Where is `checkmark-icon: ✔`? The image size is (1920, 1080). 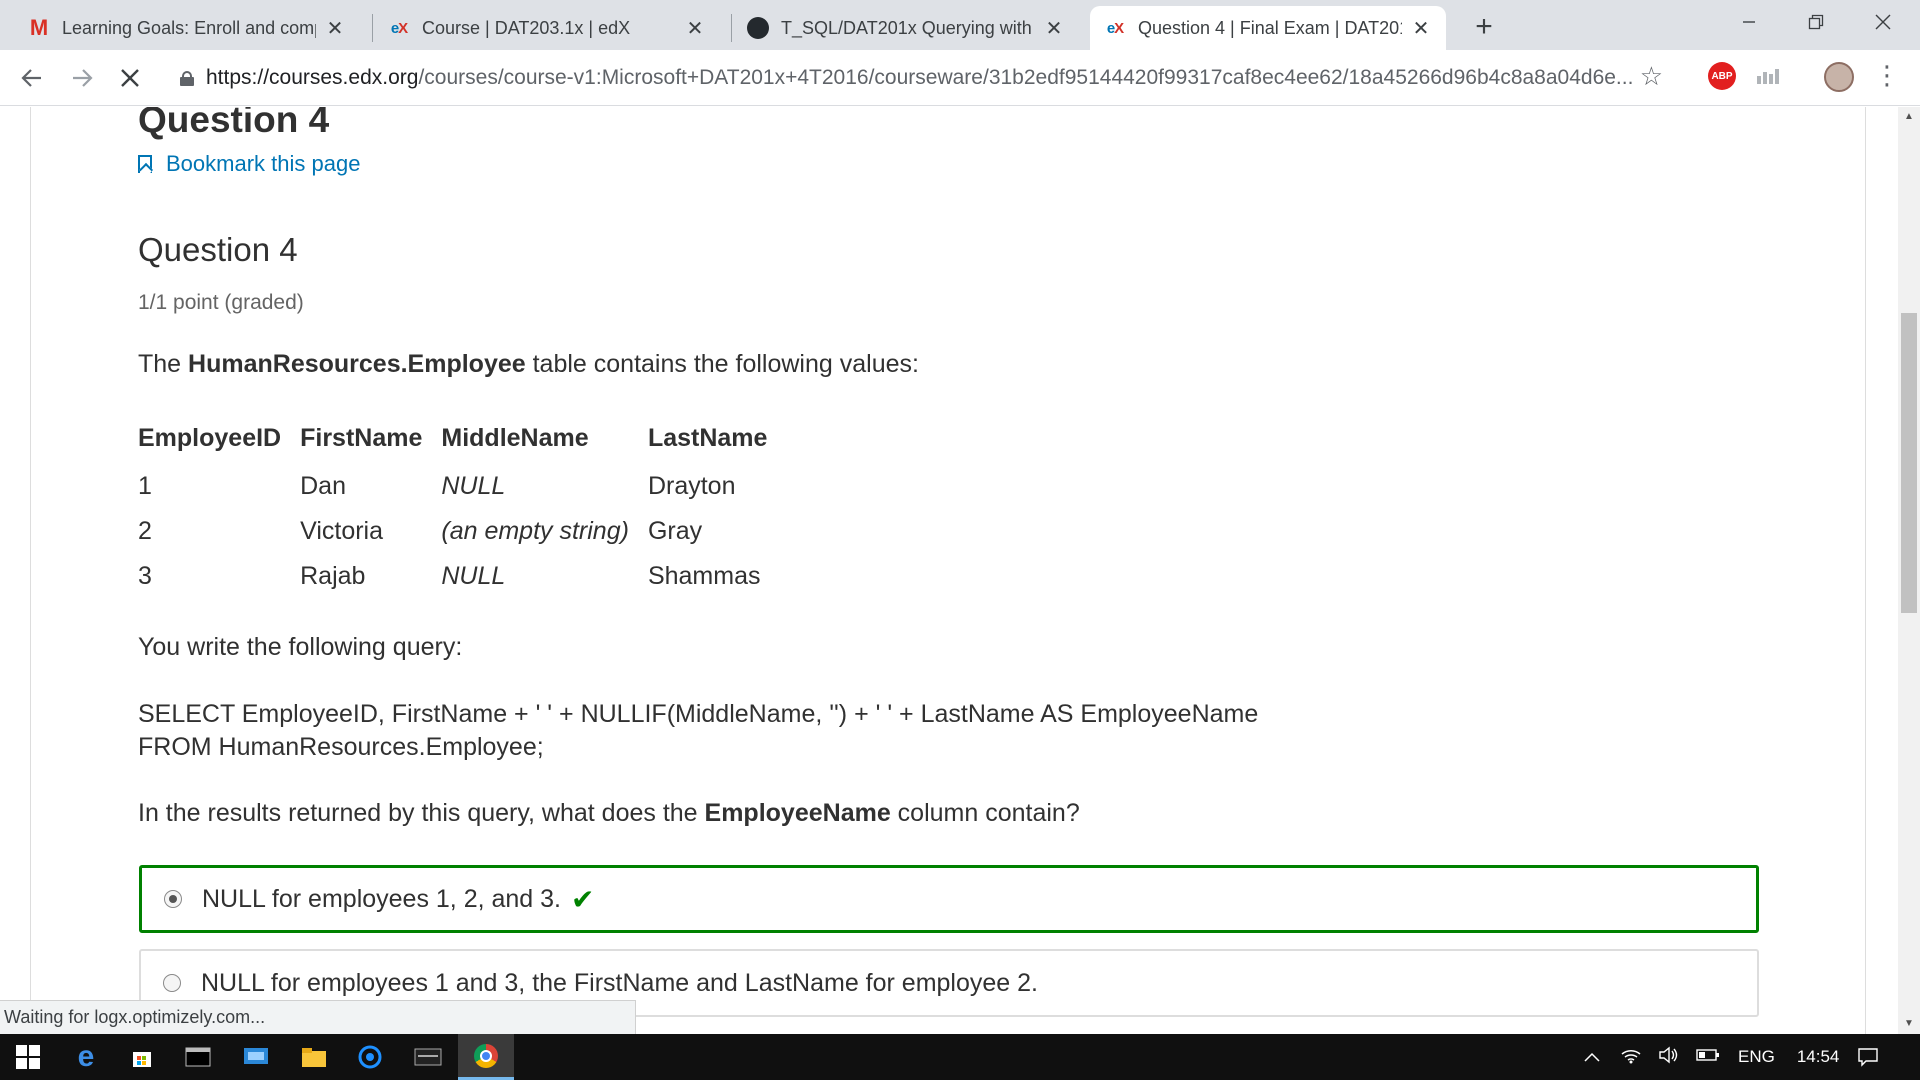 checkmark-icon: ✔ is located at coordinates (583, 899).